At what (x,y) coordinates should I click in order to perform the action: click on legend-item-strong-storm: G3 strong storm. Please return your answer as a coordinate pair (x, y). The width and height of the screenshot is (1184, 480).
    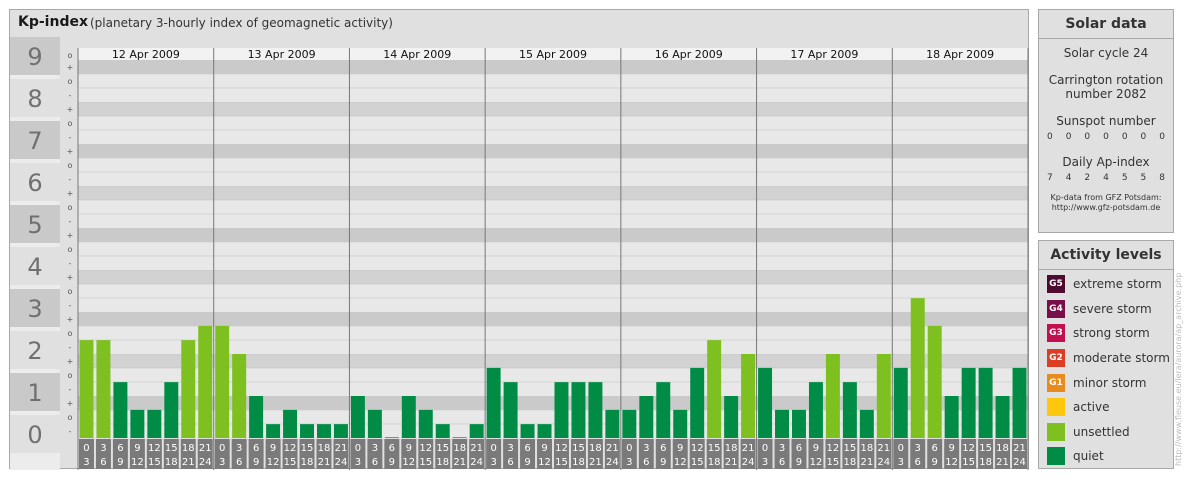
    Looking at the image, I should click on (1106, 333).